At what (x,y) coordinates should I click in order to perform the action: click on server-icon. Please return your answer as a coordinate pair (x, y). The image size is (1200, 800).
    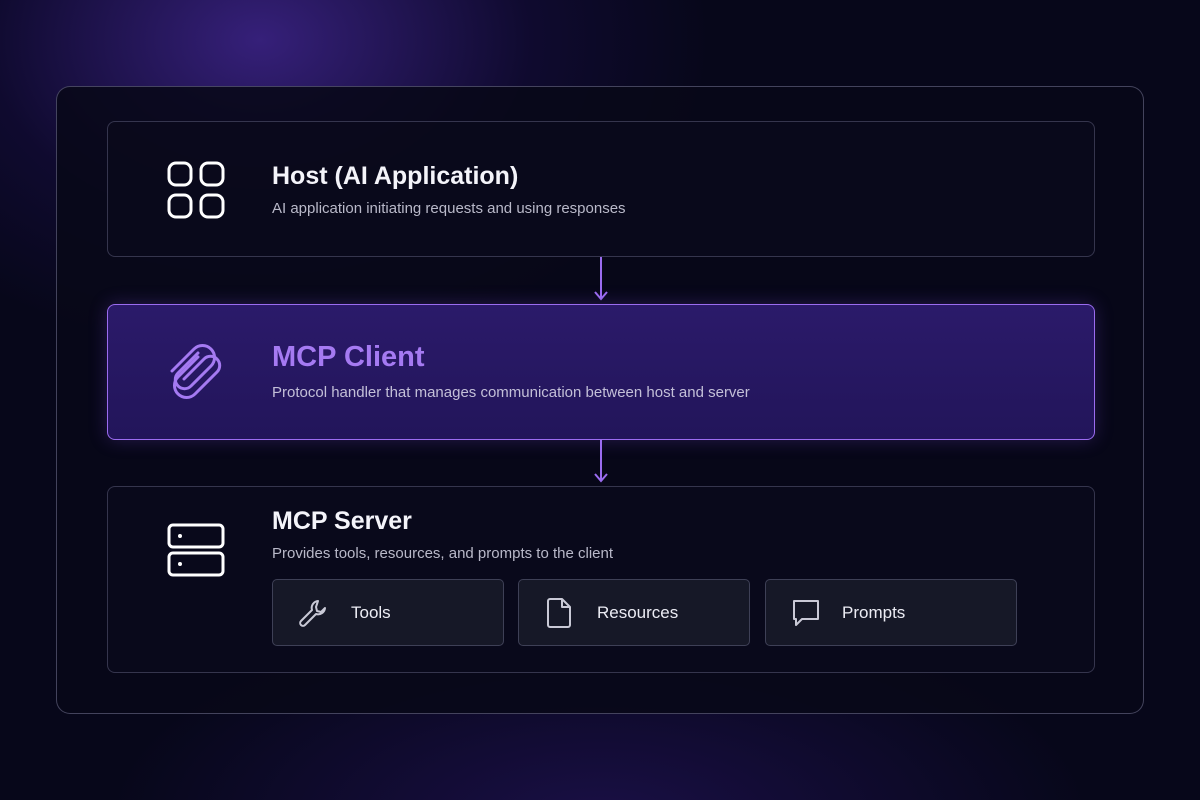
    Looking at the image, I should click on (196, 550).